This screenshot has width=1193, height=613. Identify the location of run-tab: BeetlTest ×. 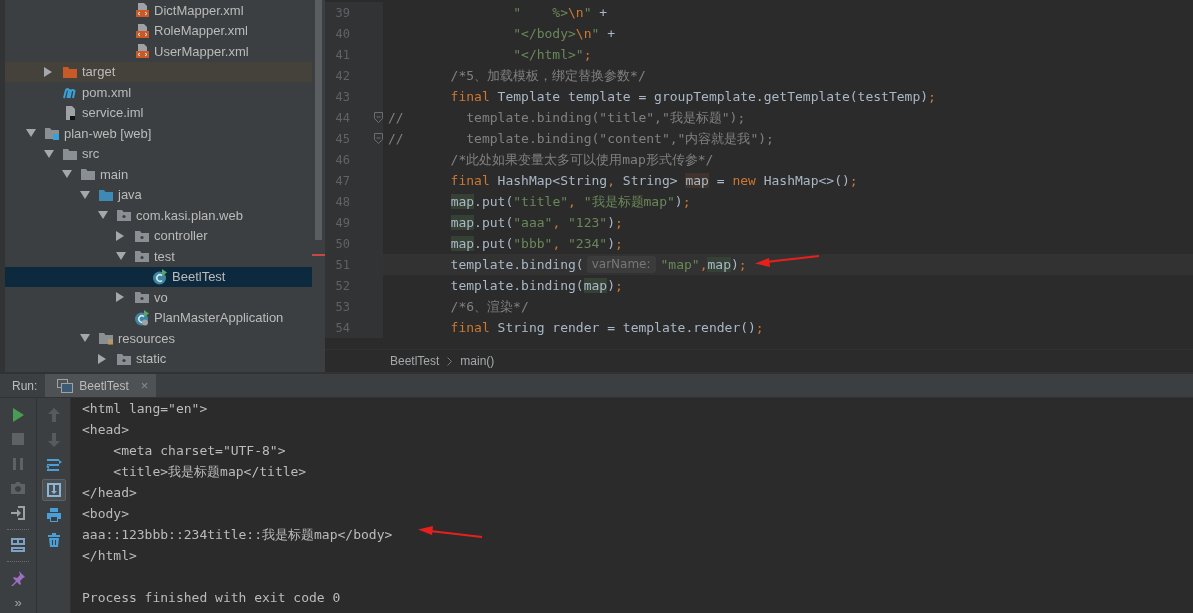
(101, 385).